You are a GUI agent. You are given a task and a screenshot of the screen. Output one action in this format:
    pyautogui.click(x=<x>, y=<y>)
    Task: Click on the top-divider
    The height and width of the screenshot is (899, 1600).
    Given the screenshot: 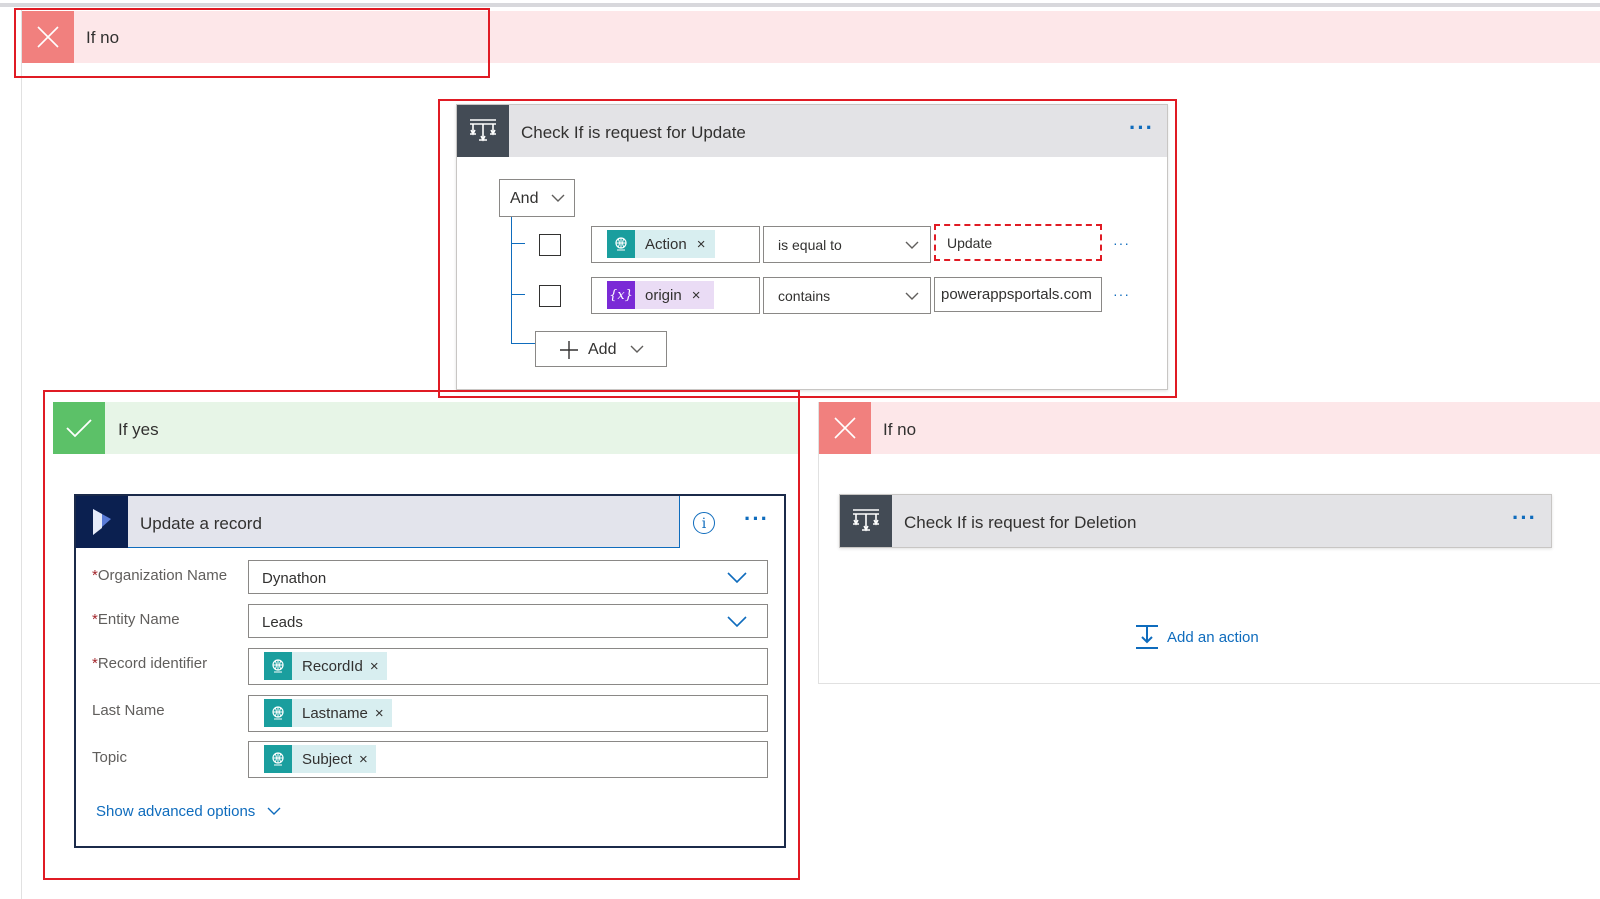 What is the action you would take?
    pyautogui.click(x=800, y=5)
    